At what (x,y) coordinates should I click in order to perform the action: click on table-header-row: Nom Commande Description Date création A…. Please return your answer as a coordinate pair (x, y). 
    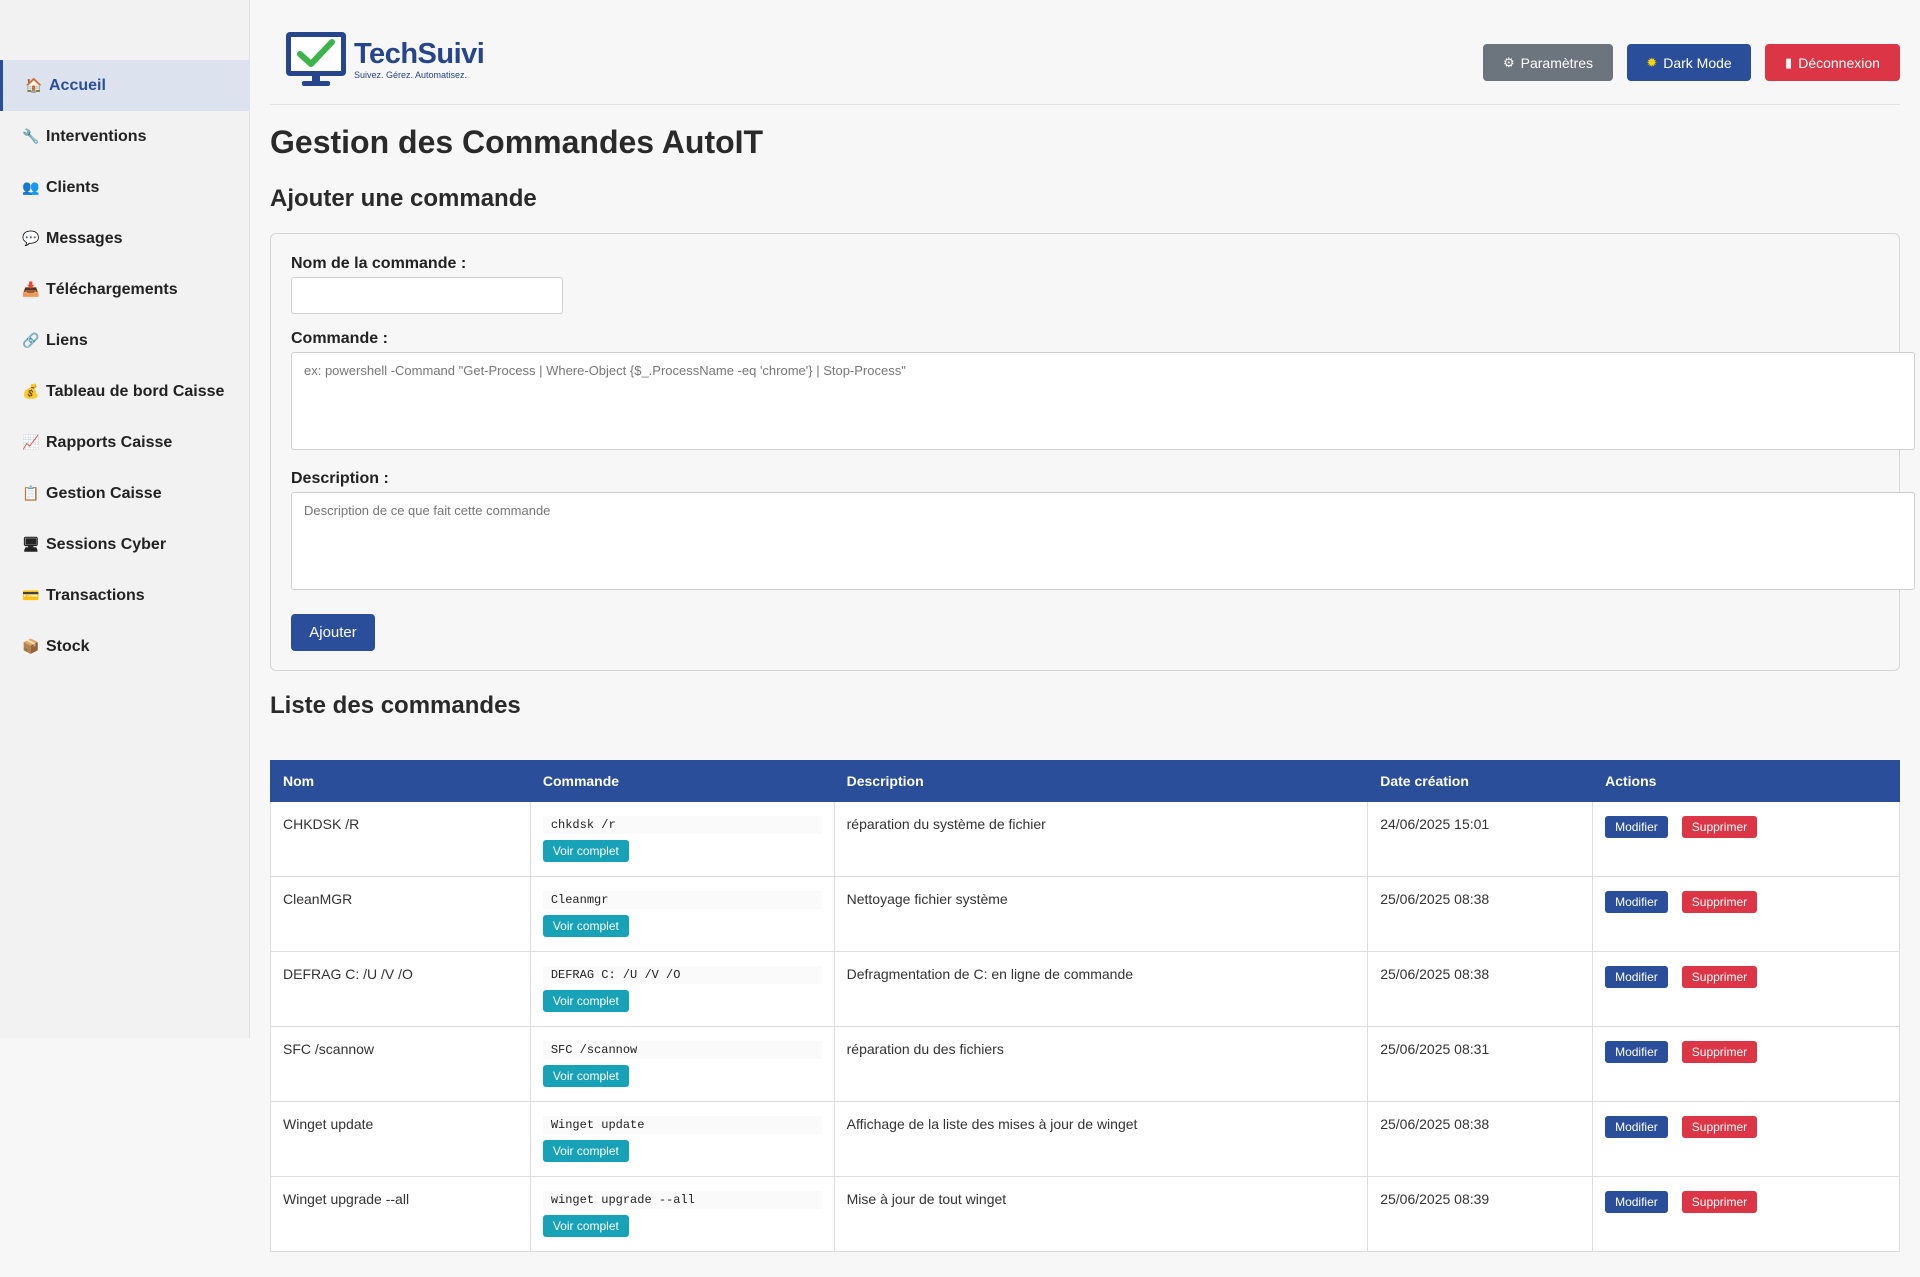
    Looking at the image, I should click on (1085, 781).